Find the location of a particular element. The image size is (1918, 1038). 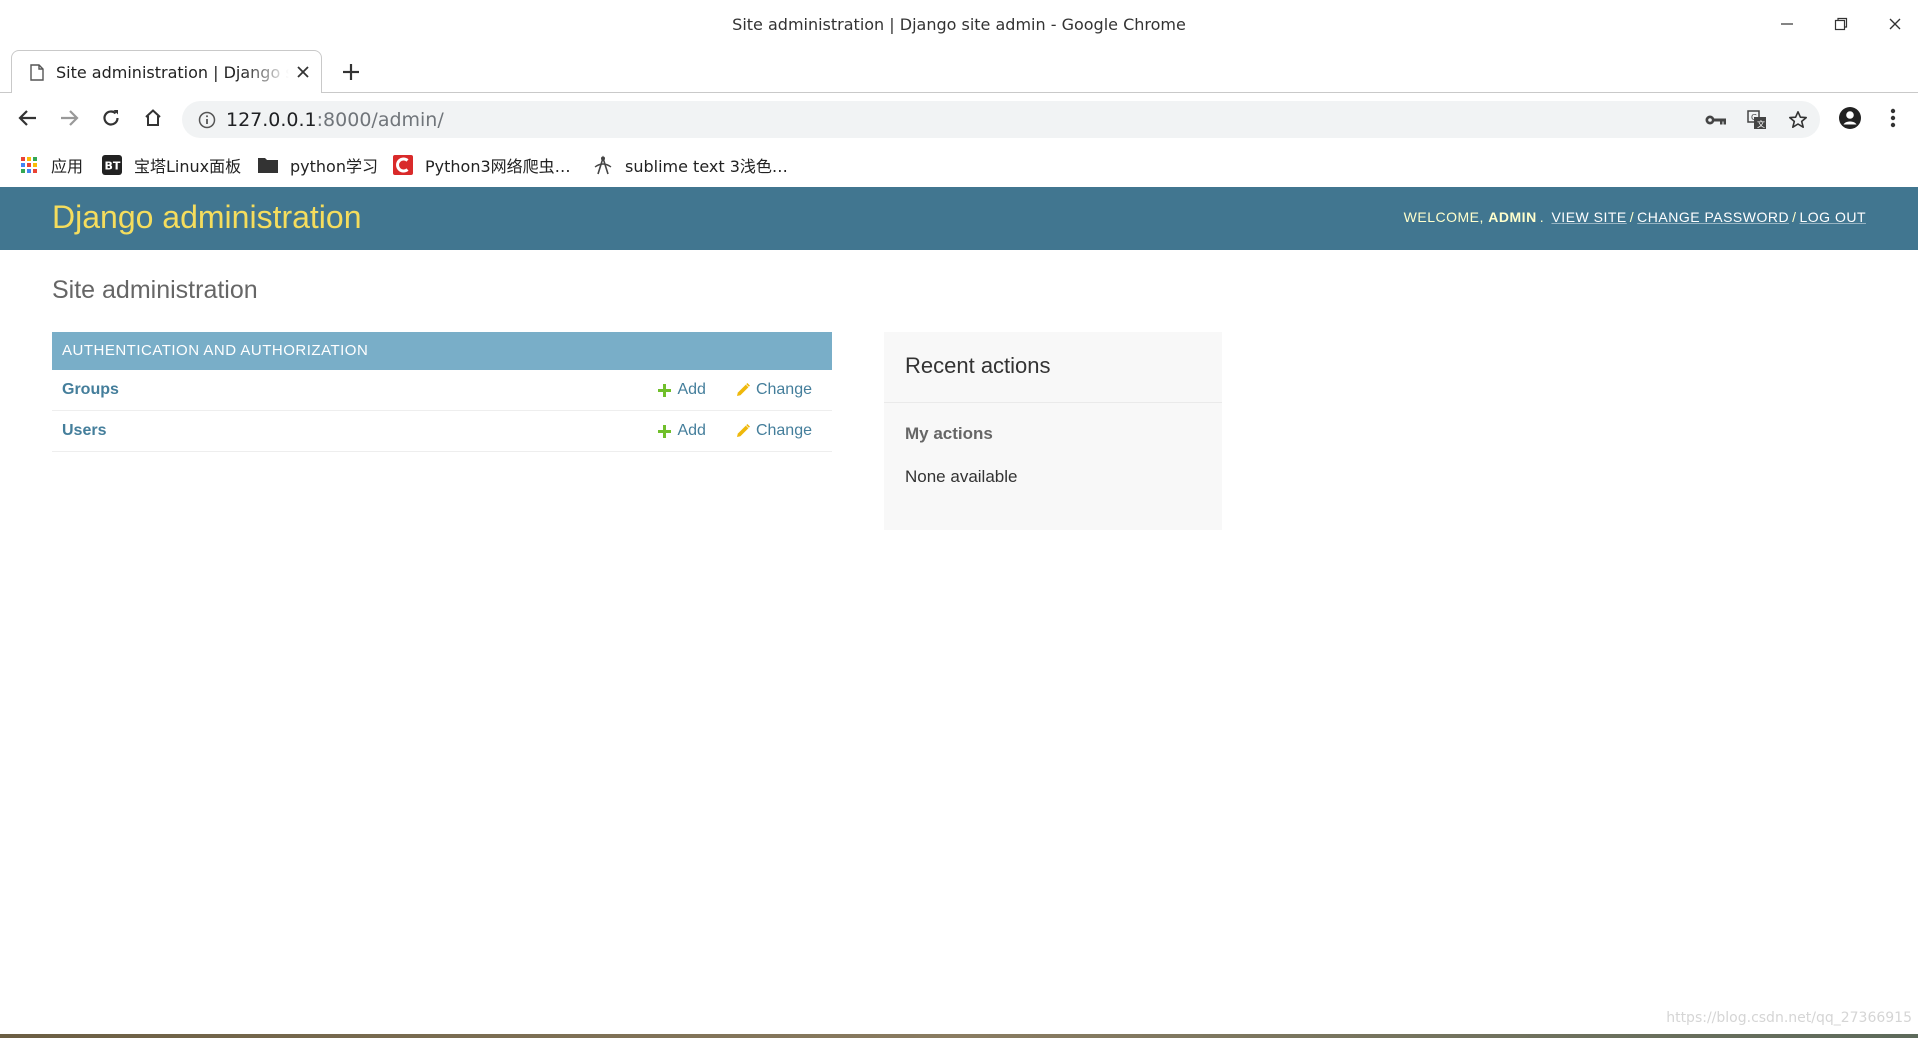

log-out-link: LOG OUT is located at coordinates (1832, 217).